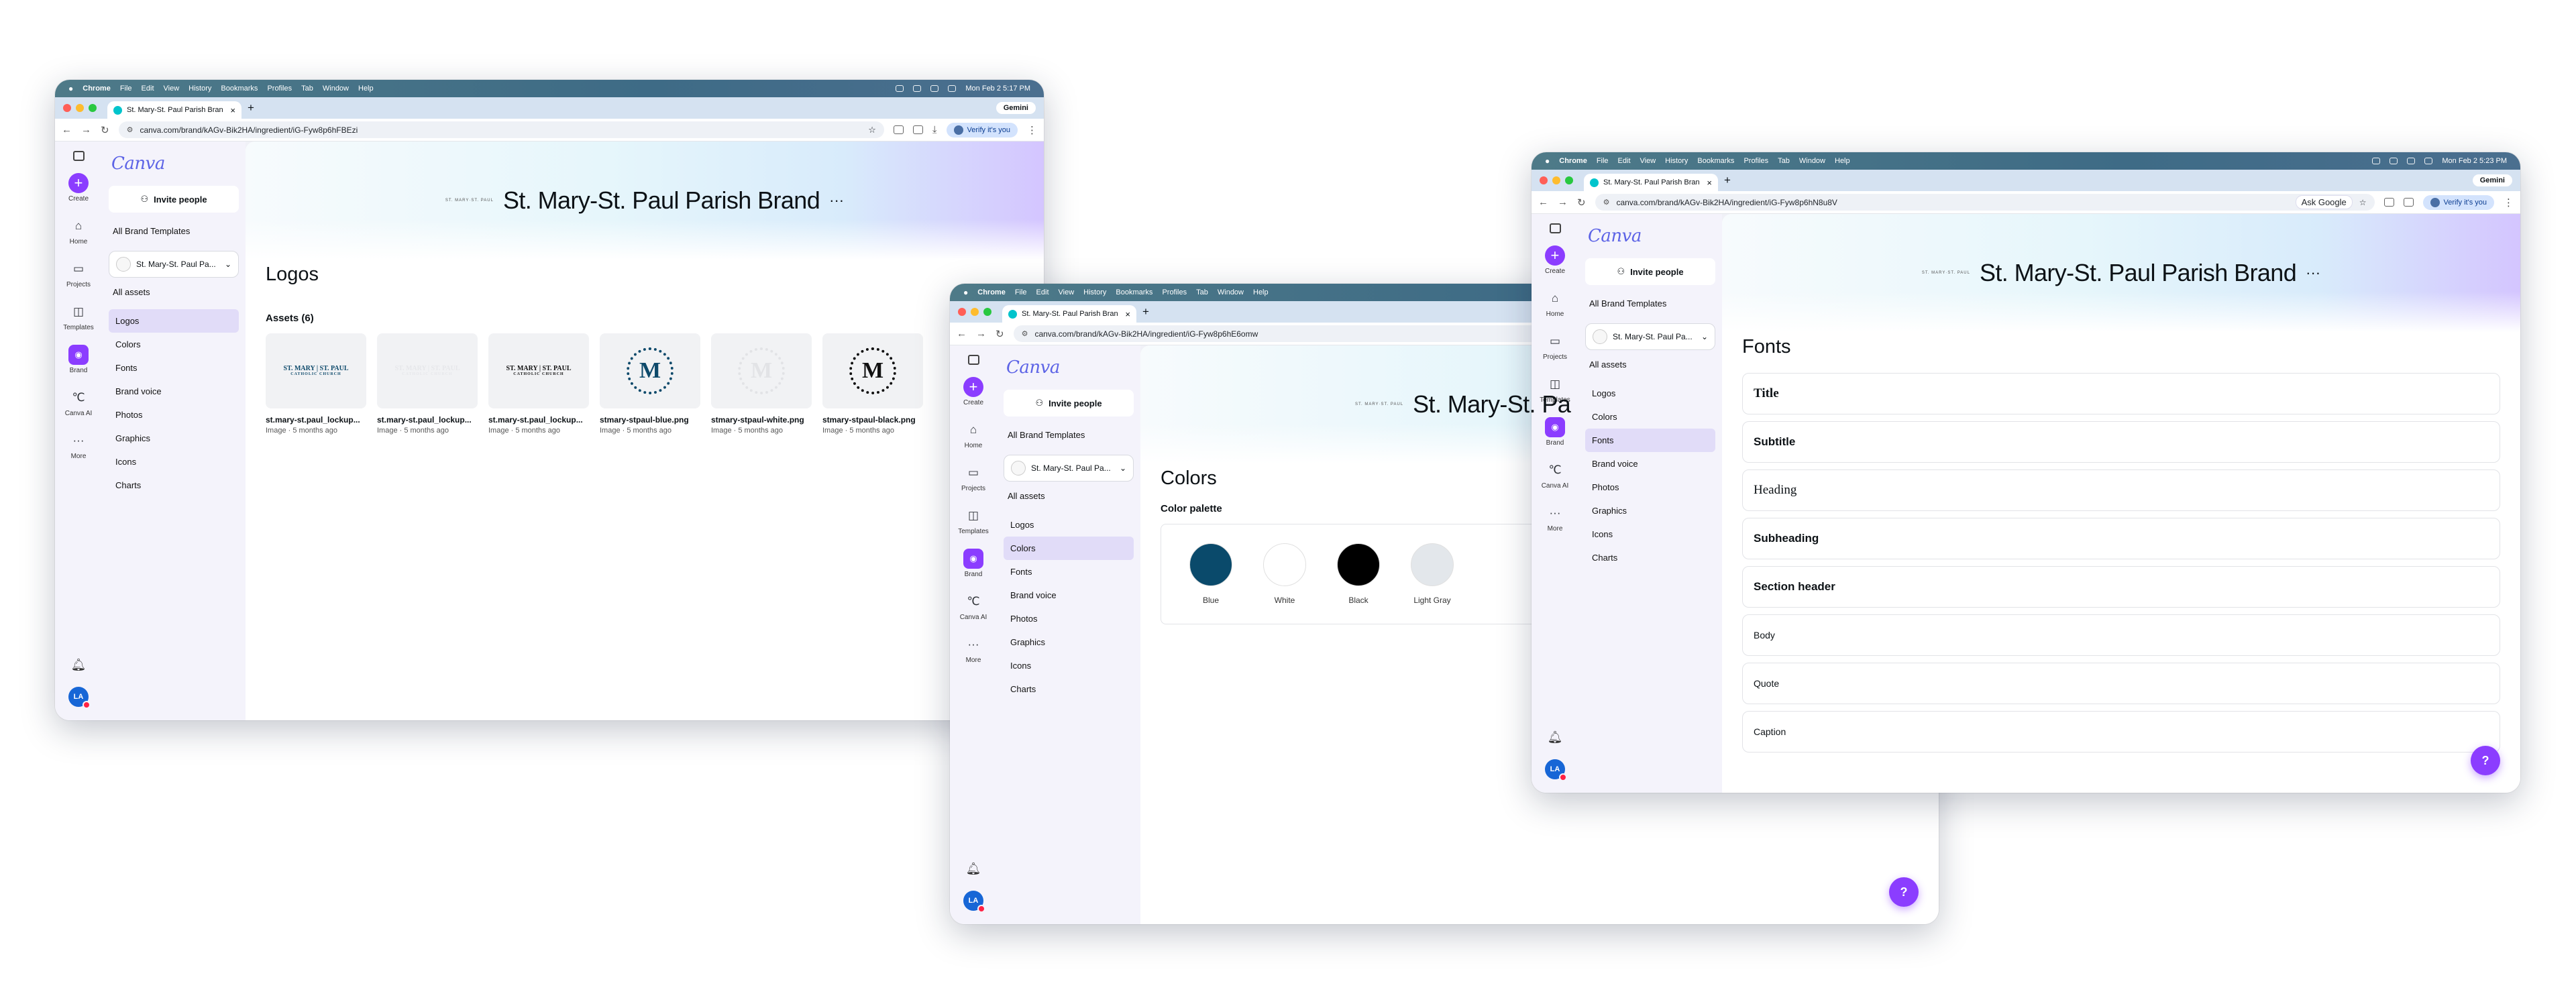 Image resolution: width=2576 pixels, height=1002 pixels. Describe the element at coordinates (1547, 161) in the screenshot. I see `apple-icon: ●` at that location.